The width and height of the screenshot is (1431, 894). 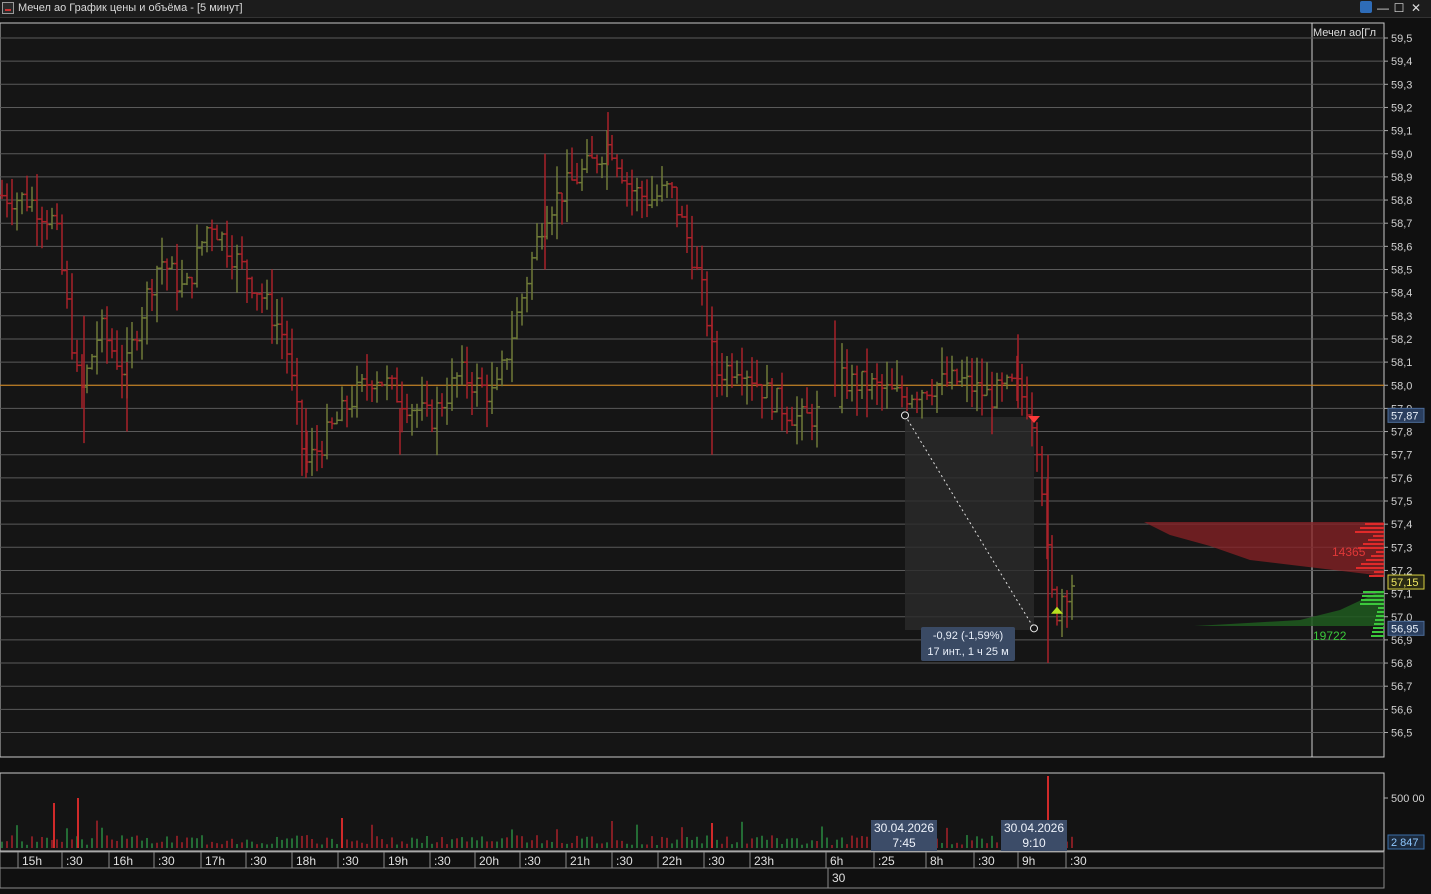 I want to click on y-tick-label: 56,7, so click(x=1401, y=687).